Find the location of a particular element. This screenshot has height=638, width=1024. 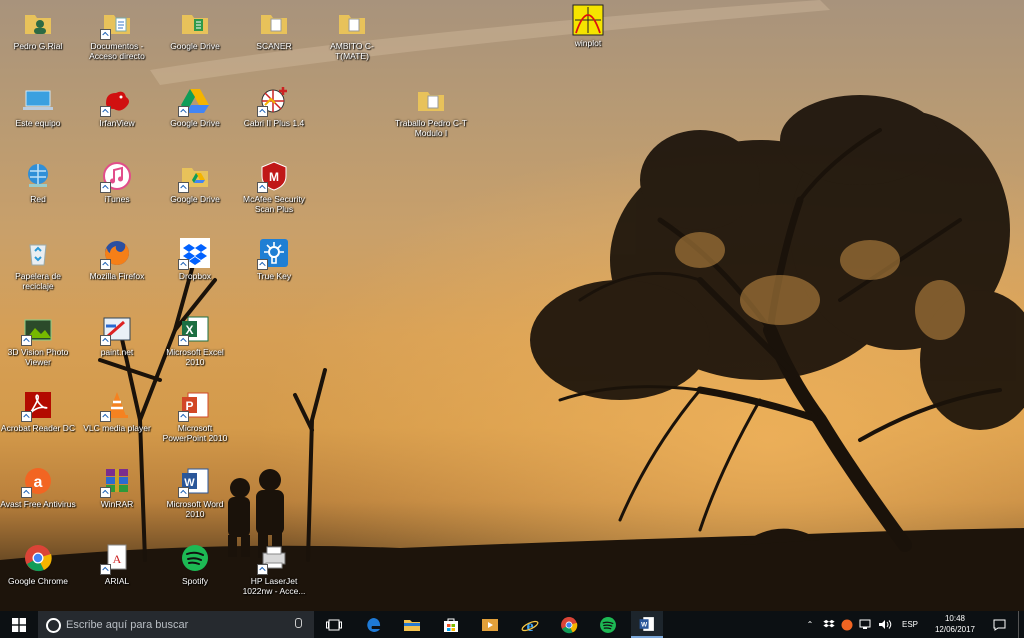

icon-label: SCANER is located at coordinates (274, 46).